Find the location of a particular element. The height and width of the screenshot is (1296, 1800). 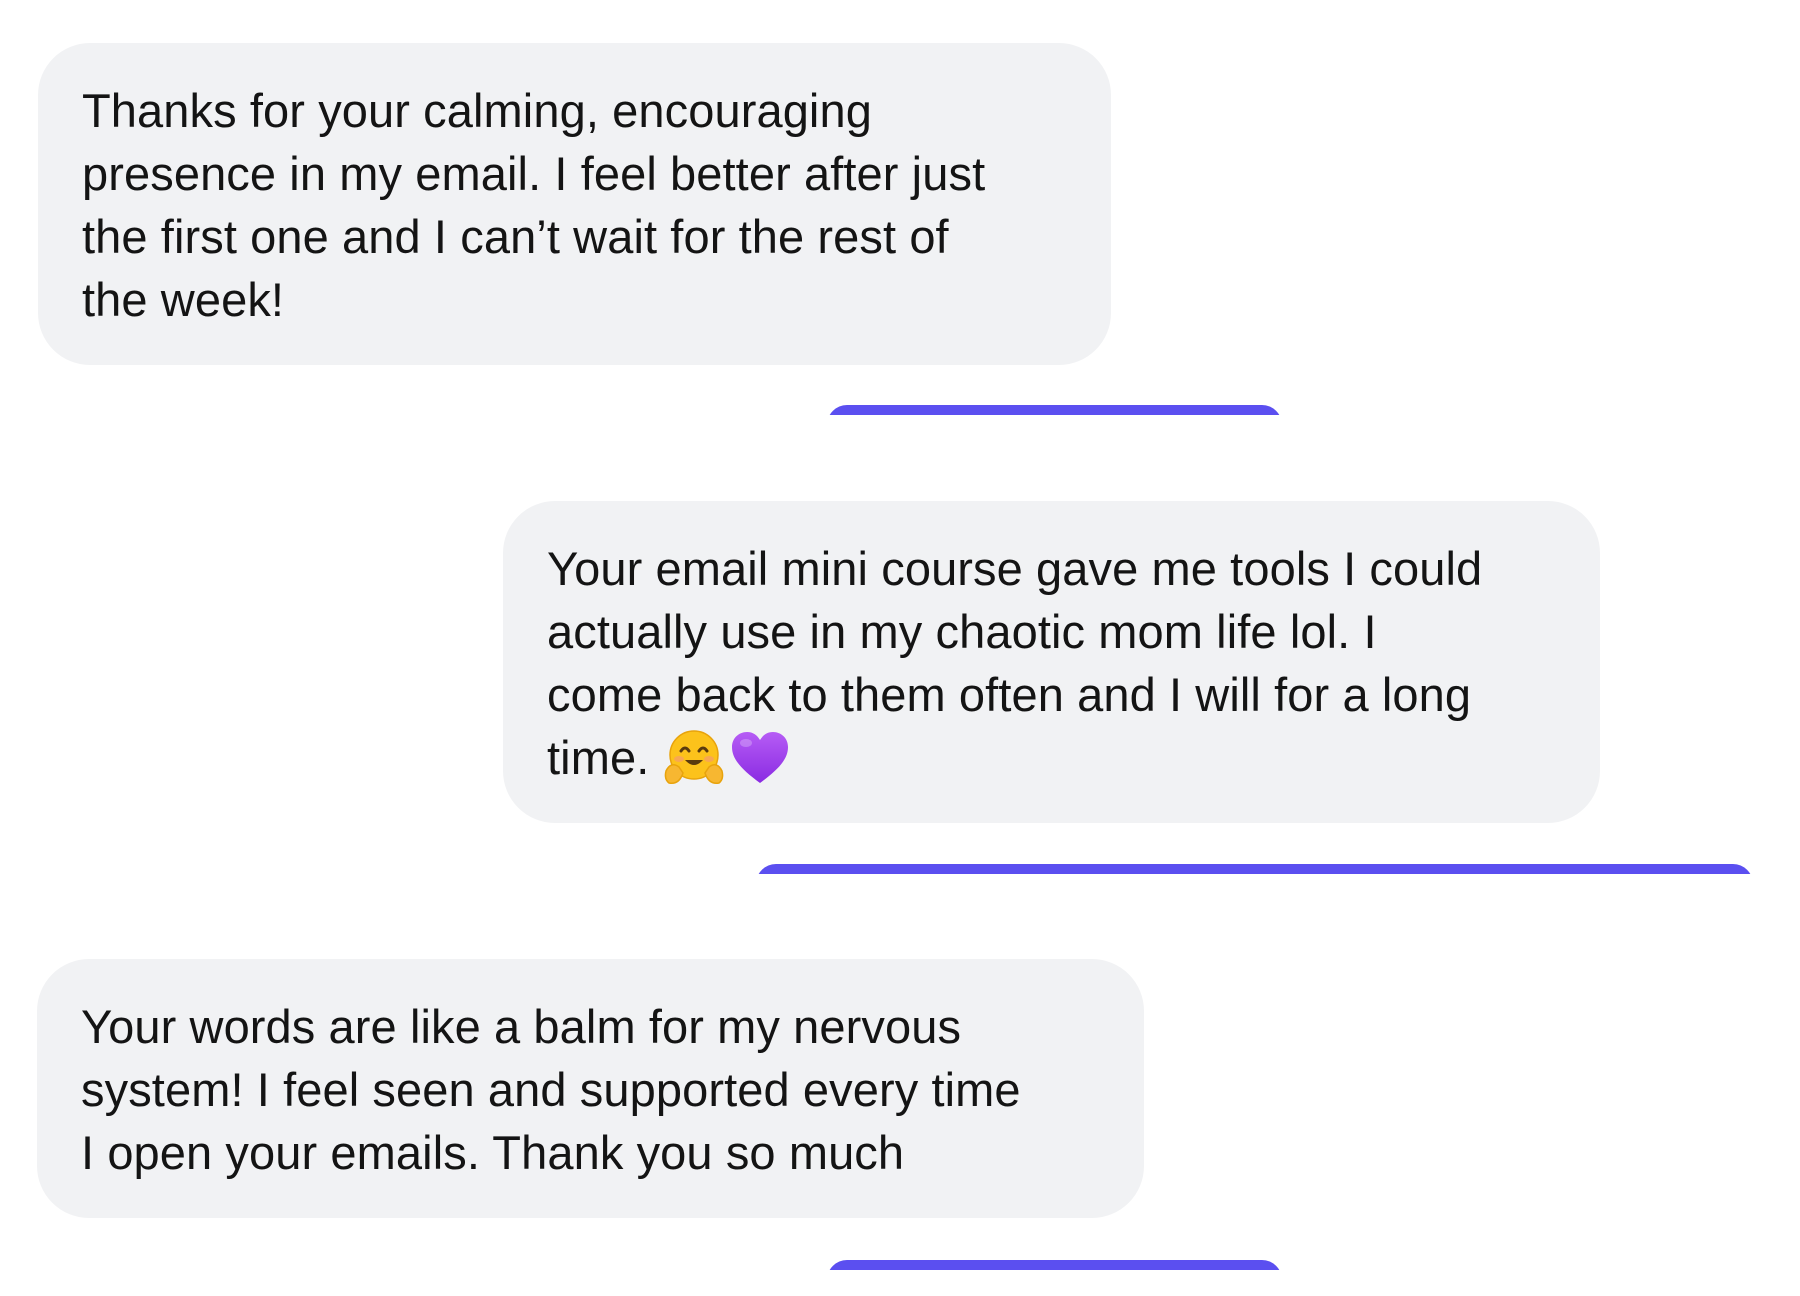

hugging-face-emoji-icon is located at coordinates (694, 758).